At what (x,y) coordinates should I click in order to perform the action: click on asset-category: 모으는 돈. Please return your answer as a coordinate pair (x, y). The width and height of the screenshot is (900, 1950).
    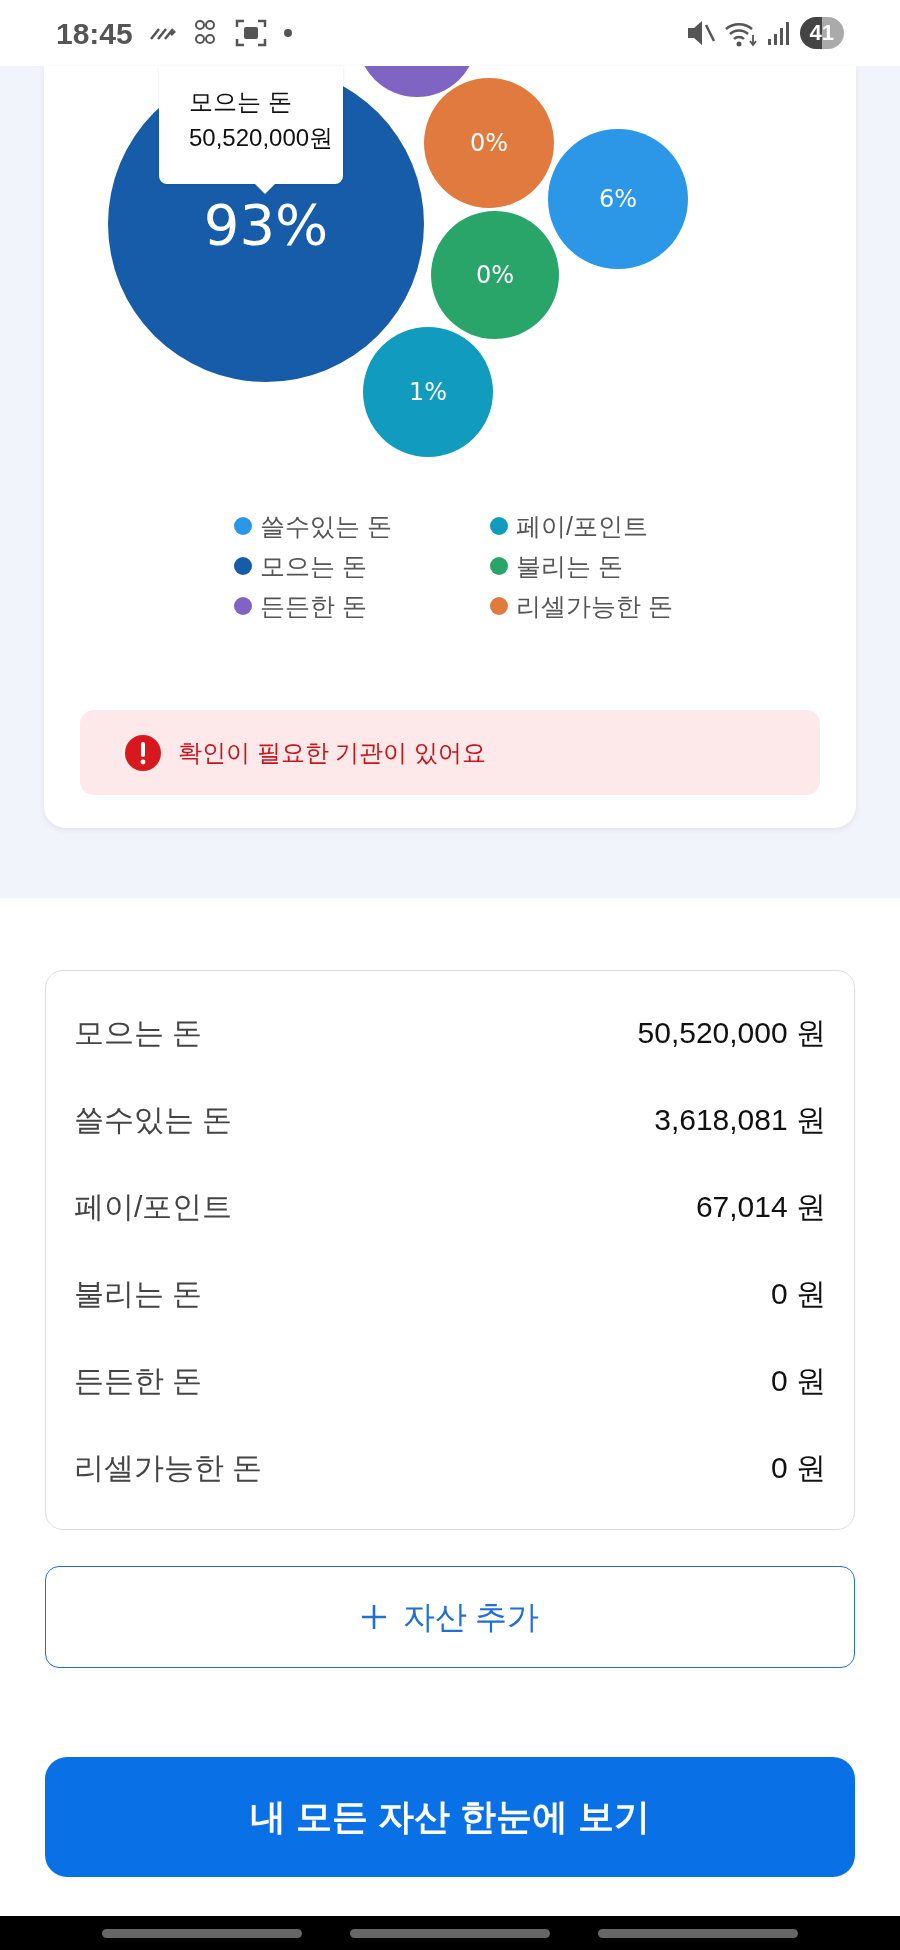
    Looking at the image, I should click on (138, 1033).